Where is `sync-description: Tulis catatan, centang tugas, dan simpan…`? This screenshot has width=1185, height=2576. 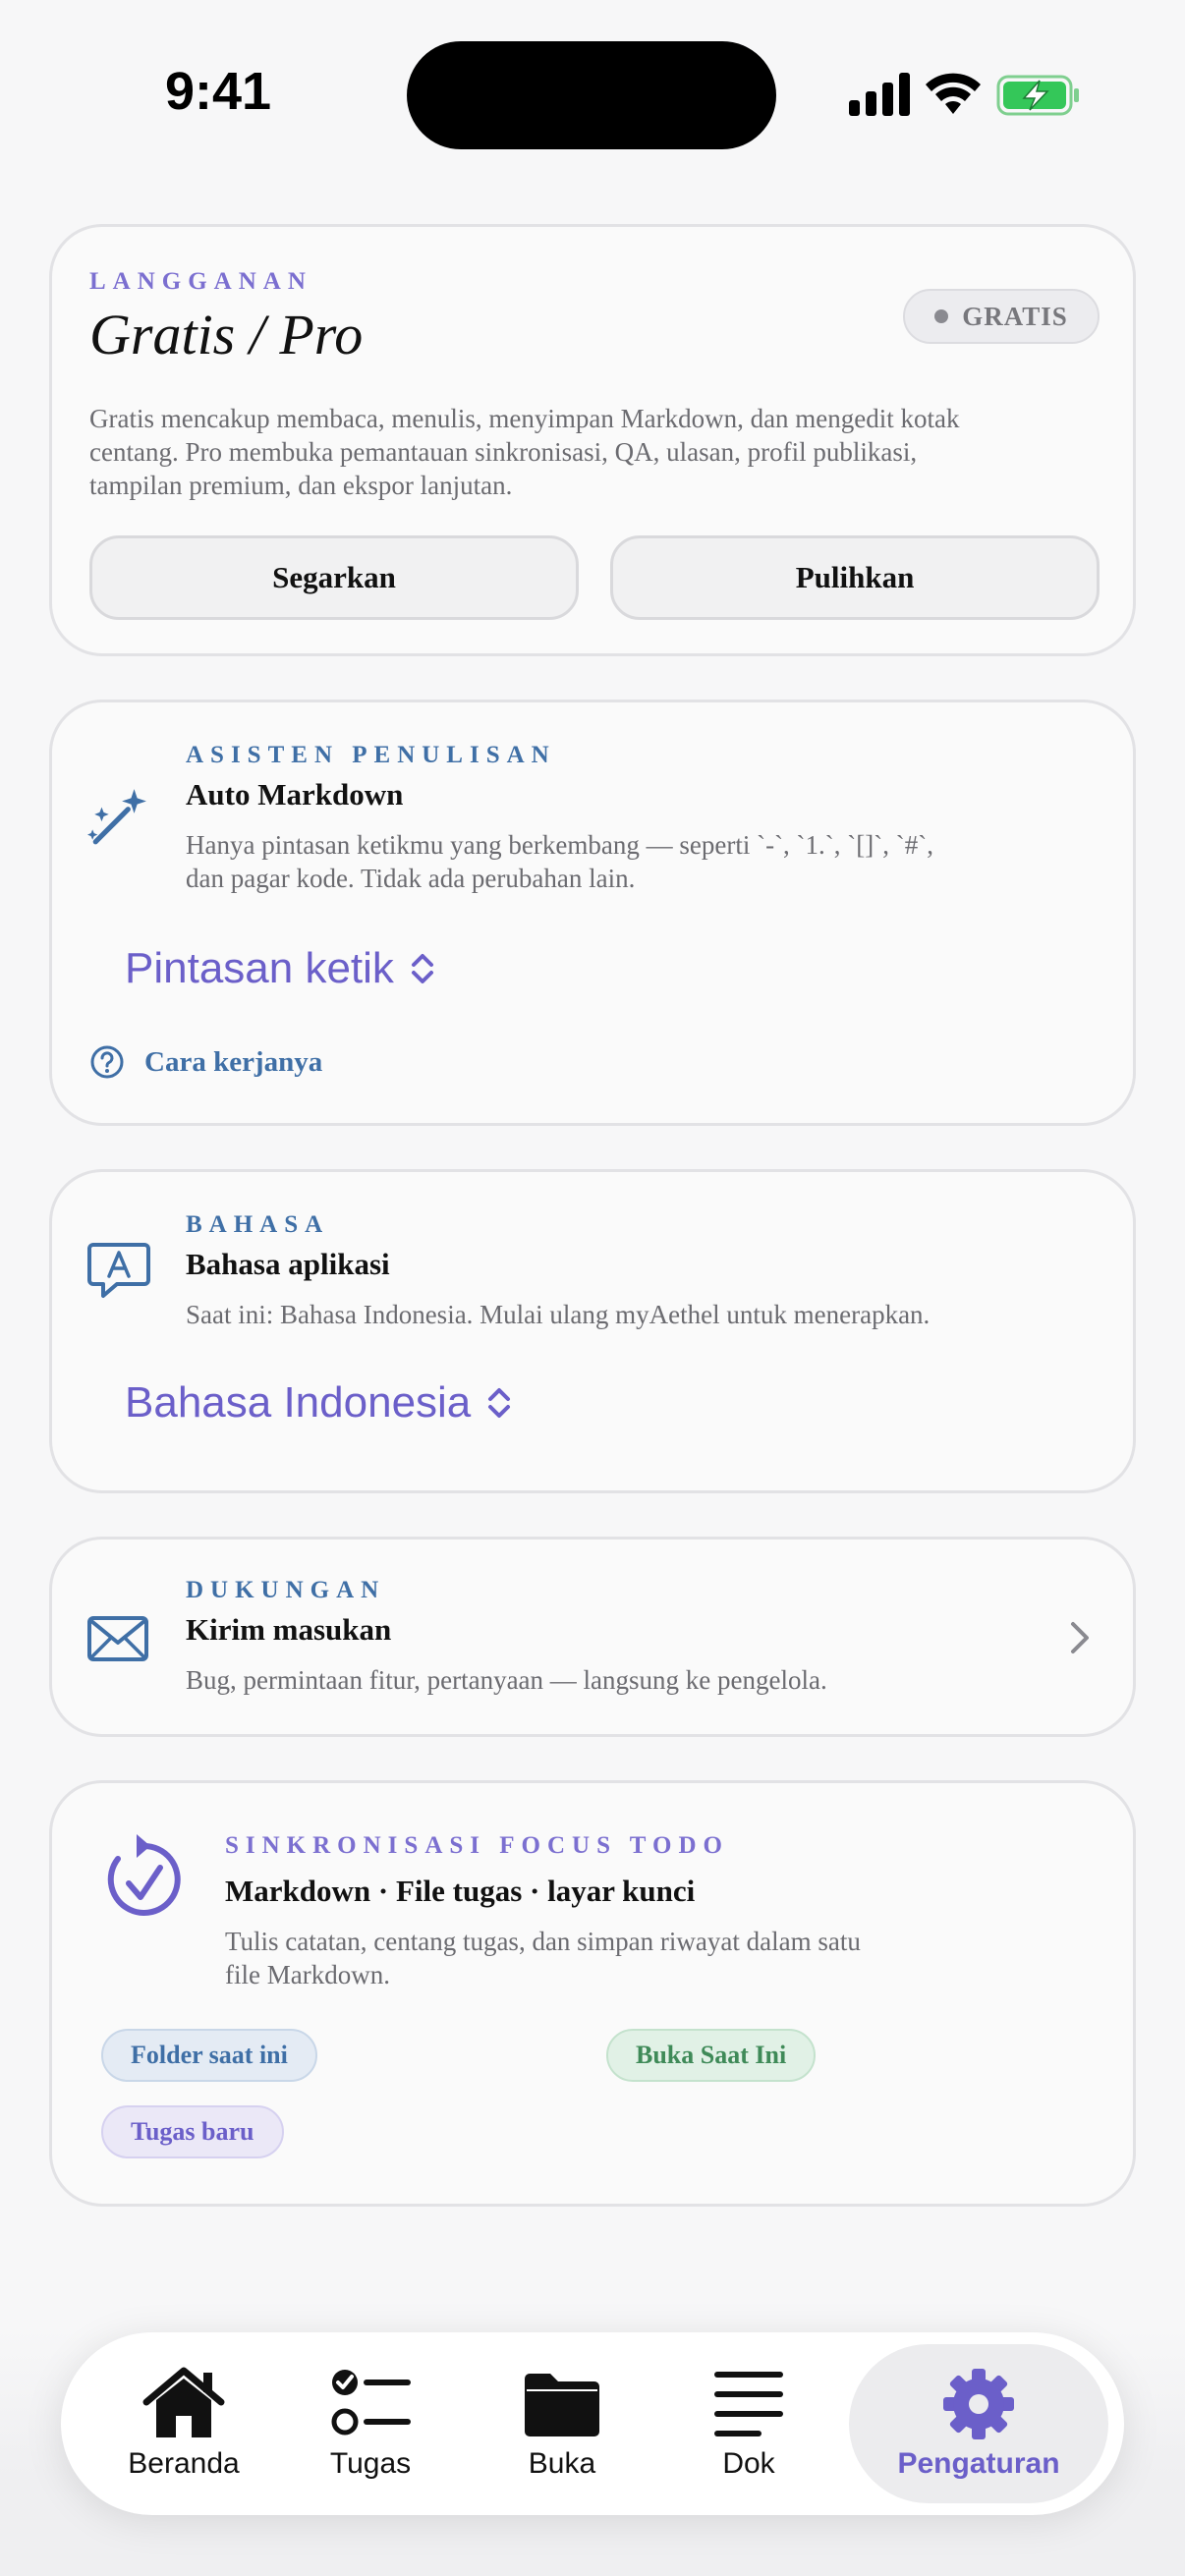
sync-description: Tulis catatan, centang tugas, dan simpan… is located at coordinates (618, 1958).